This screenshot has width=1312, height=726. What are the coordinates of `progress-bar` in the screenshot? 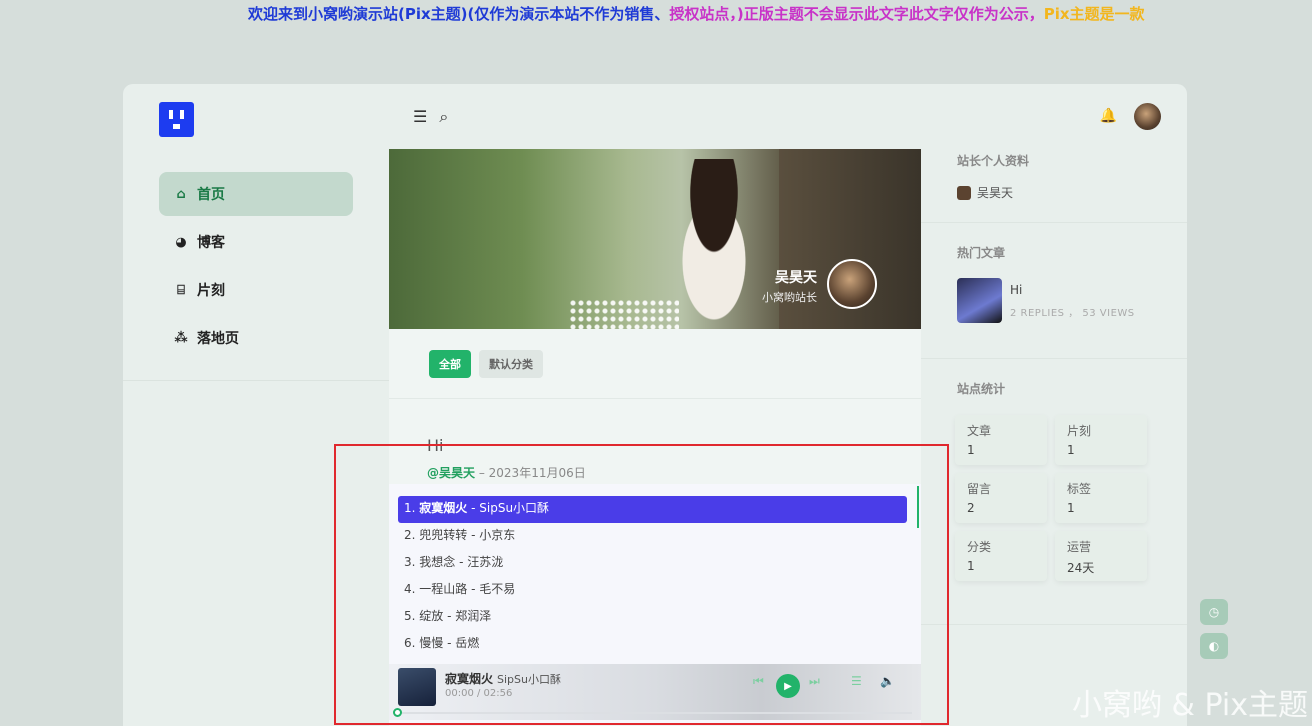 It's located at (652, 712).